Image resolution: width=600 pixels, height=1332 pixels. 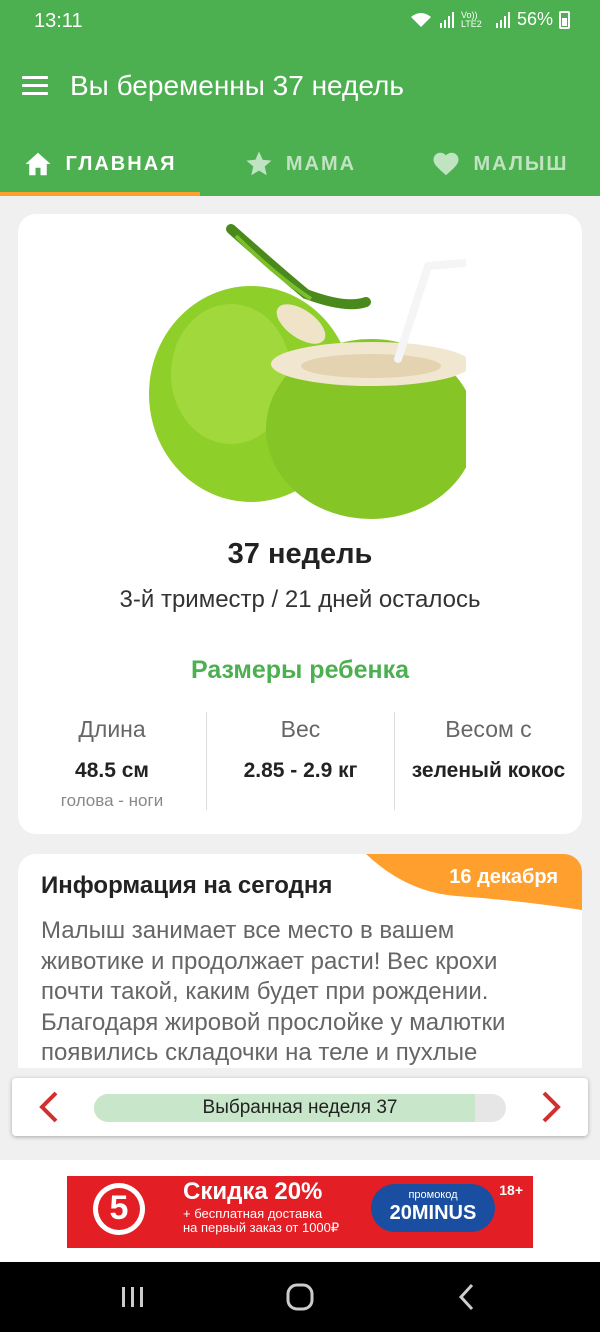 What do you see at coordinates (187, 885) in the screenshot?
I see `info-title: Информация на сегодня` at bounding box center [187, 885].